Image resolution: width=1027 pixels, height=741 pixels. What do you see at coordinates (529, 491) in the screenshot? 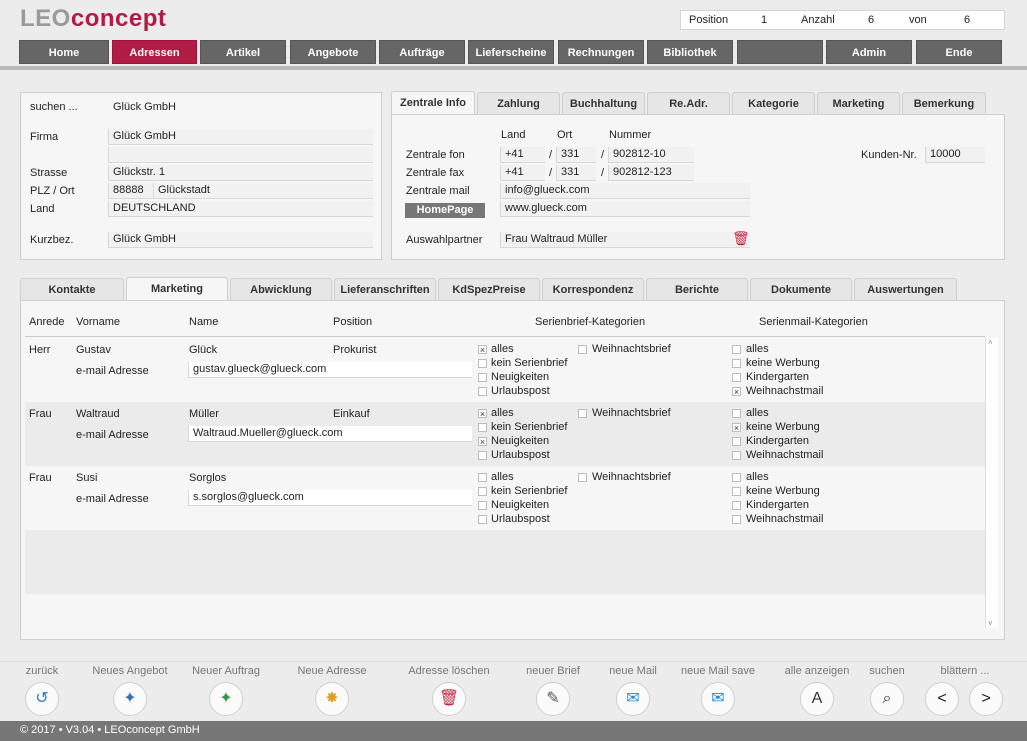
I see `serienbrief-label: kein Serienbrief` at bounding box center [529, 491].